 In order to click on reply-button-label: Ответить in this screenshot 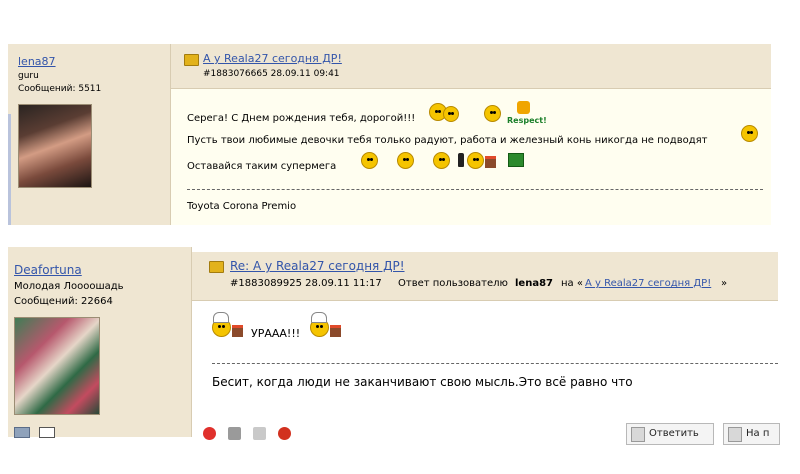, I will do `click(674, 433)`.